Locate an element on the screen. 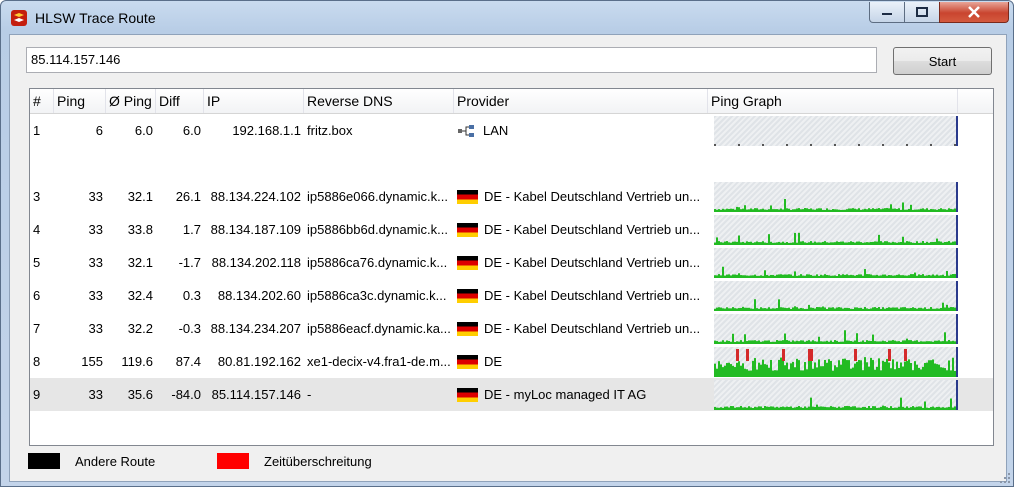  column-header-avg-ping: Ø Ping is located at coordinates (131, 101).